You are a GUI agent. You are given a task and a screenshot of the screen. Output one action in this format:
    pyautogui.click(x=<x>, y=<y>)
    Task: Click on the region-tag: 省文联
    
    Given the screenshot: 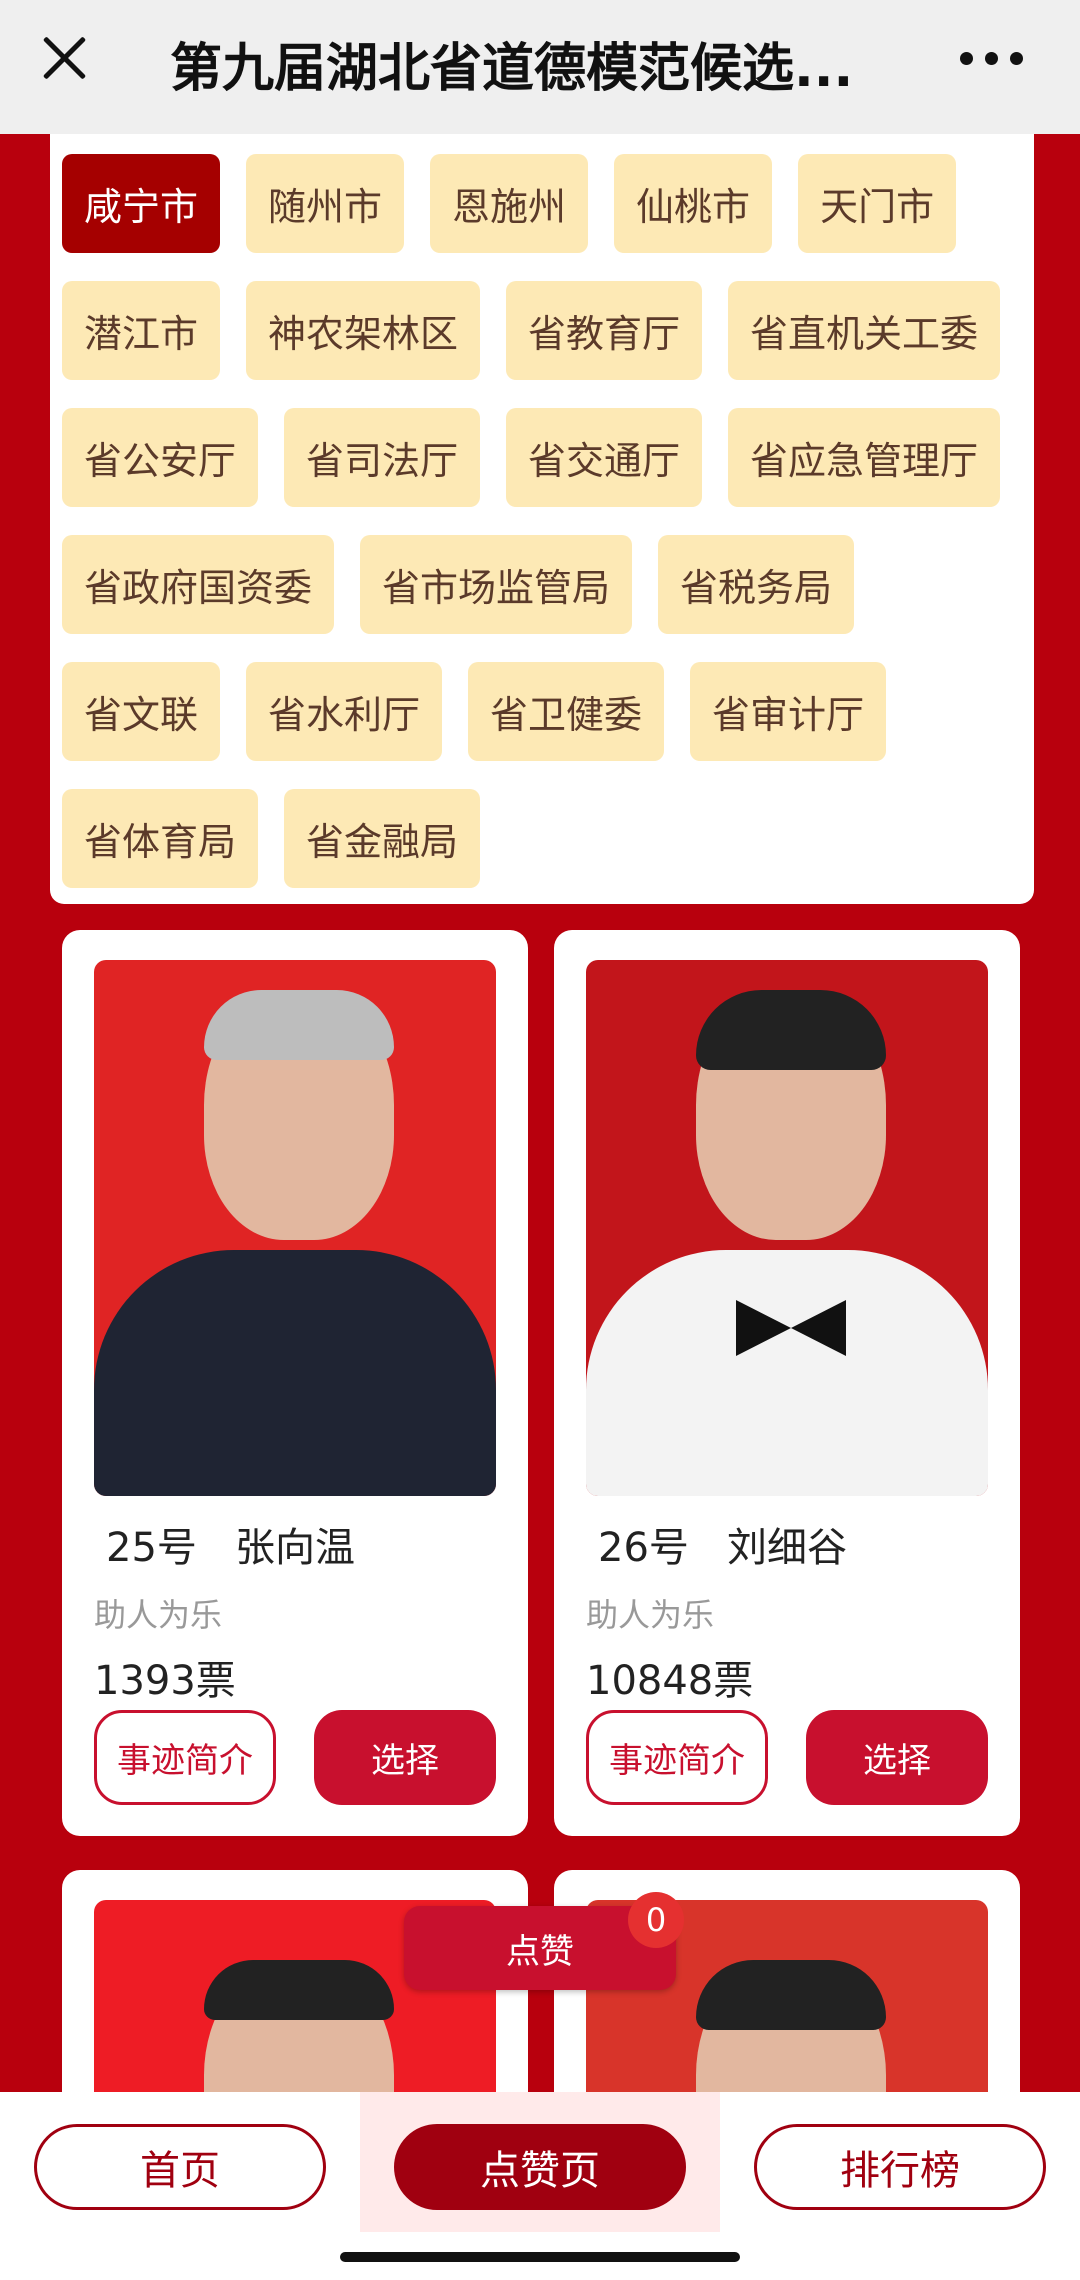 What is the action you would take?
    pyautogui.click(x=141, y=711)
    